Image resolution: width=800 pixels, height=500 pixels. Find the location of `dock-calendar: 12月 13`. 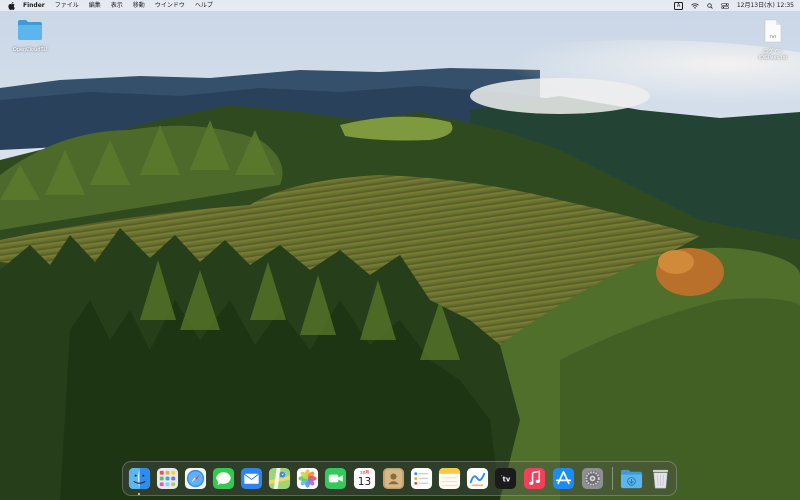

dock-calendar: 12月 13 is located at coordinates (364, 478).